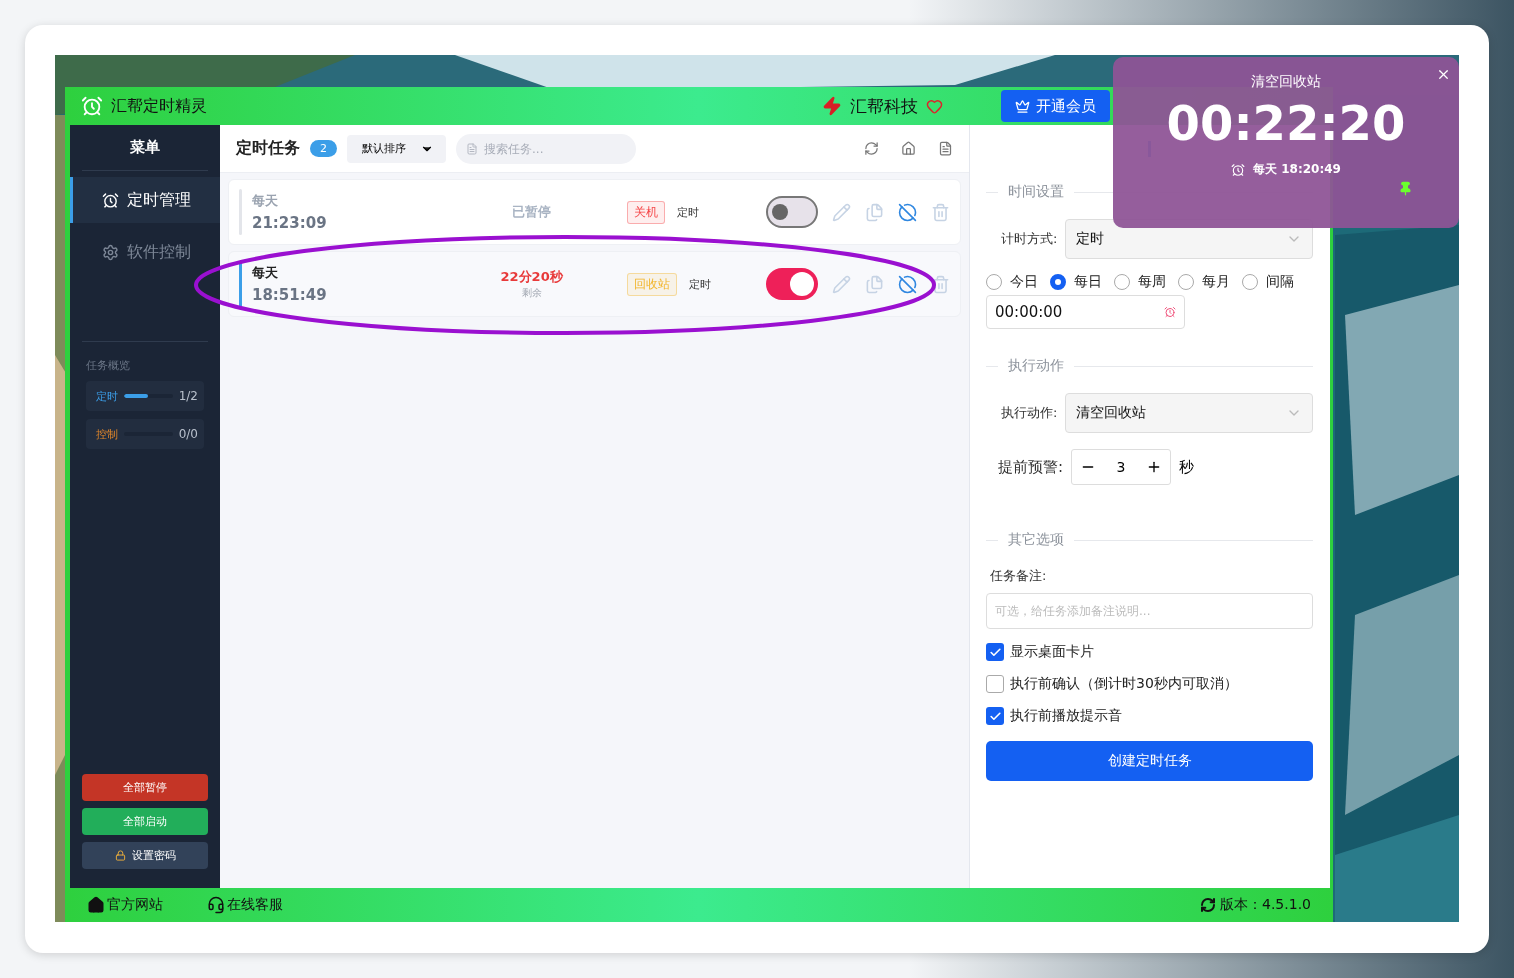  Describe the element at coordinates (1140, 282) in the screenshot. I see `radio-option: 每周` at that location.